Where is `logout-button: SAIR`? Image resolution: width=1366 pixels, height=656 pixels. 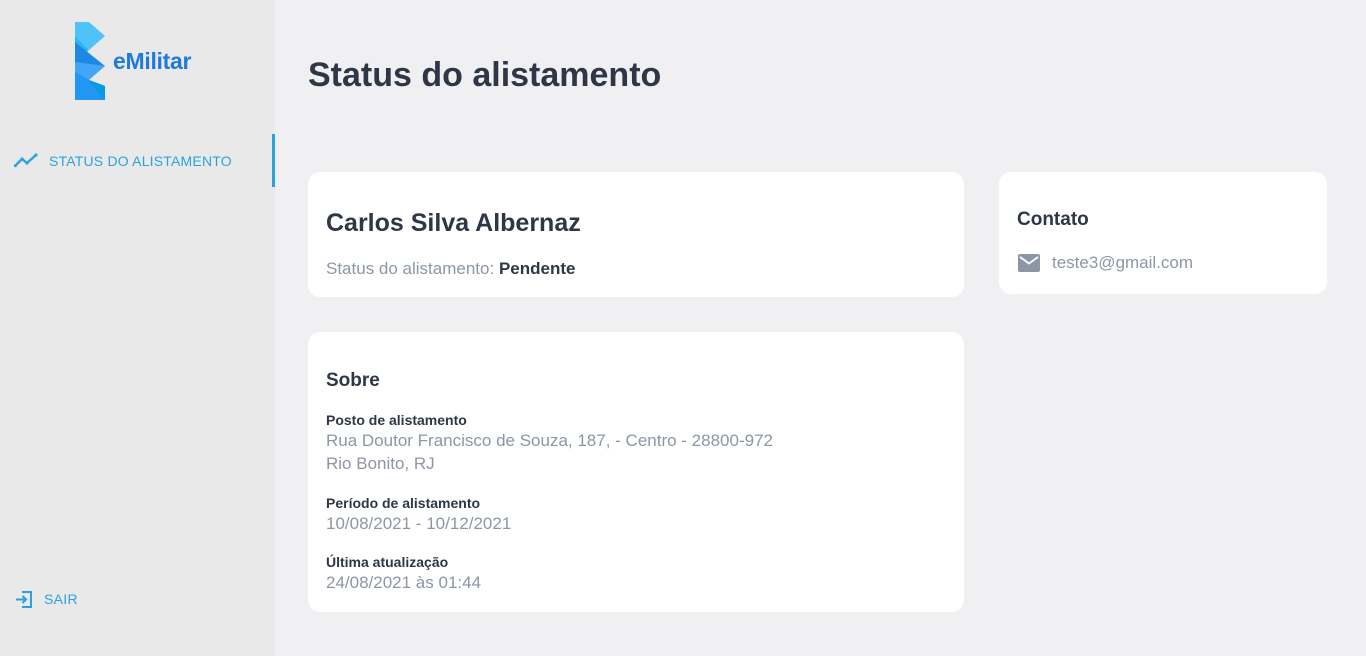 logout-button: SAIR is located at coordinates (70, 599).